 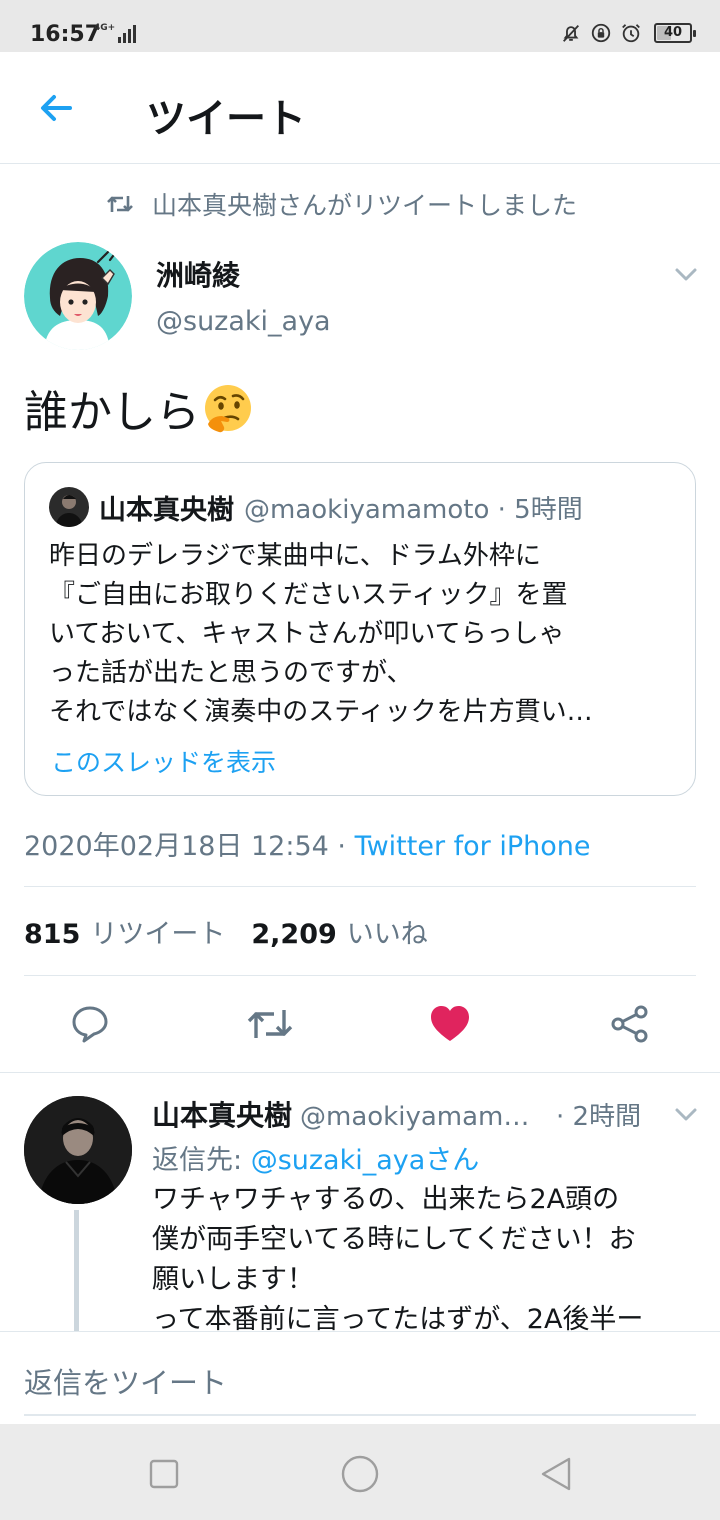 I want to click on quoted-author-handle: @maokiyamamoto · 5時間, so click(x=413, y=509).